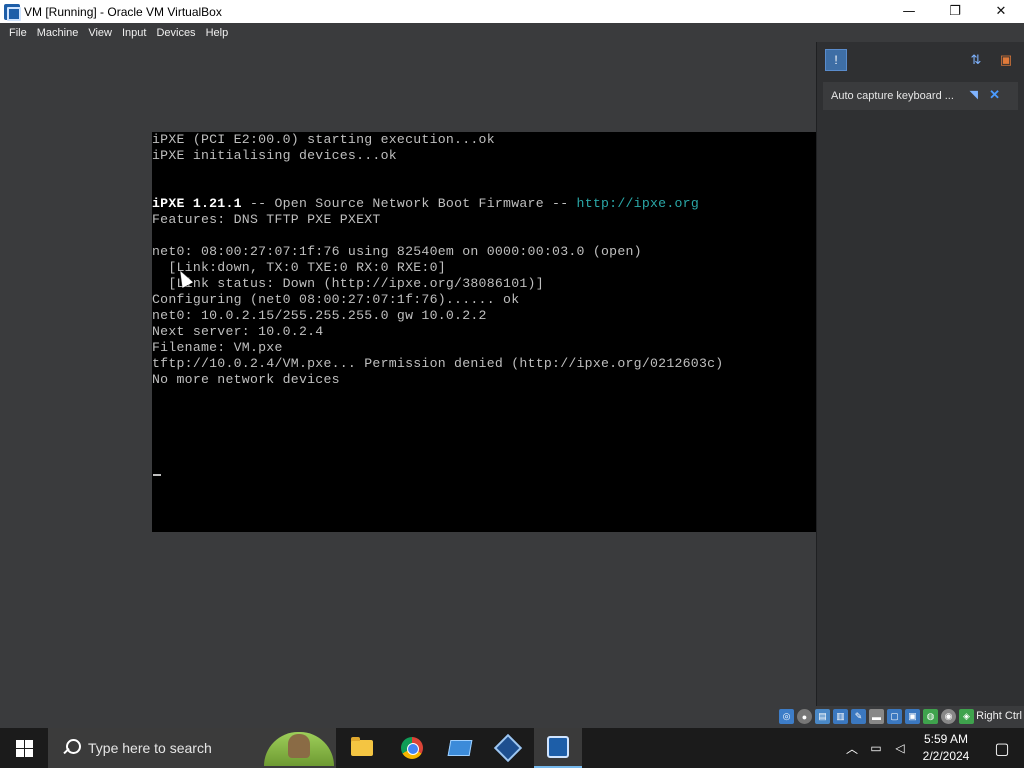 The width and height of the screenshot is (1024, 768). What do you see at coordinates (974, 94) in the screenshot?
I see `pin-icon: ◥` at bounding box center [974, 94].